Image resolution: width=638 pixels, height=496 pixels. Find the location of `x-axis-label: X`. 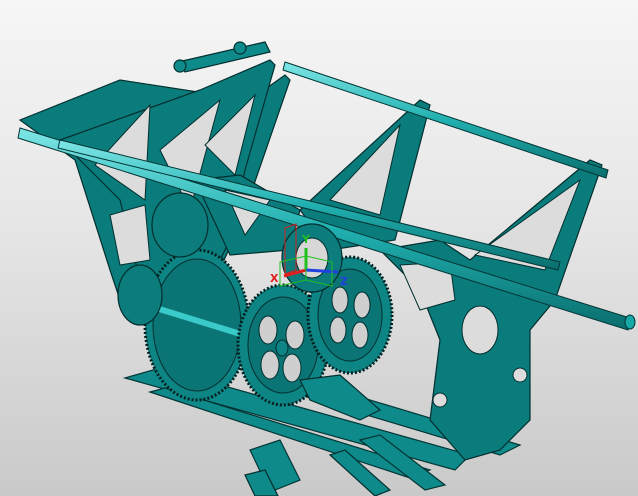

x-axis-label: X is located at coordinates (274, 278).